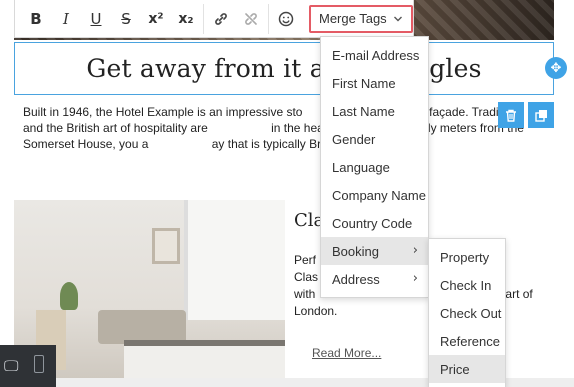  I want to click on submenu-item-check-in: Check In, so click(467, 285).